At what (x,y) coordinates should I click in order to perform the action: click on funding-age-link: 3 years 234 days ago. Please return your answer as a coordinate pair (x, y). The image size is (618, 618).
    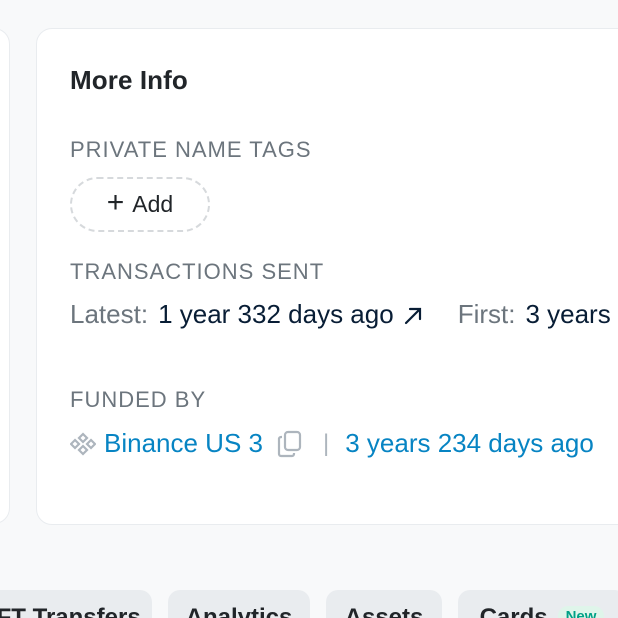
    Looking at the image, I should click on (469, 443).